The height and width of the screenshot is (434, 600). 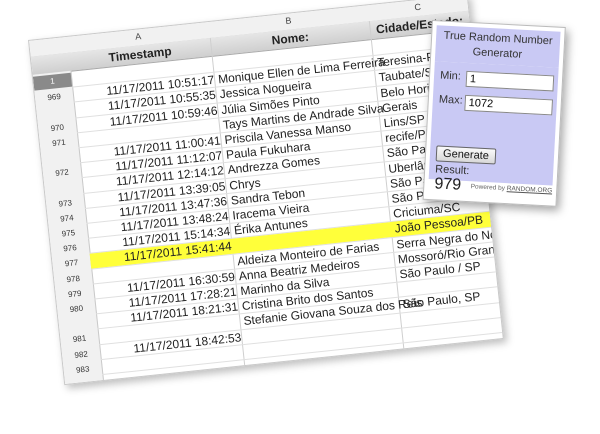 I want to click on max-label: Max:, so click(x=450, y=100).